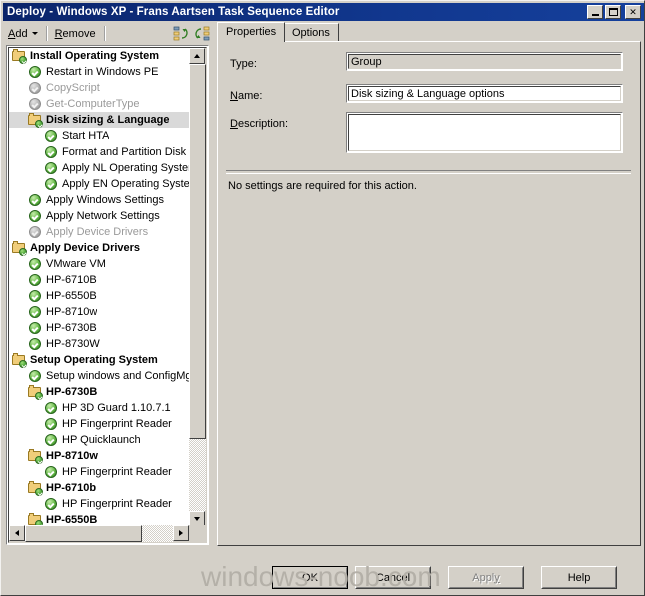  I want to click on tab-strip: Properties Options, so click(429, 32).